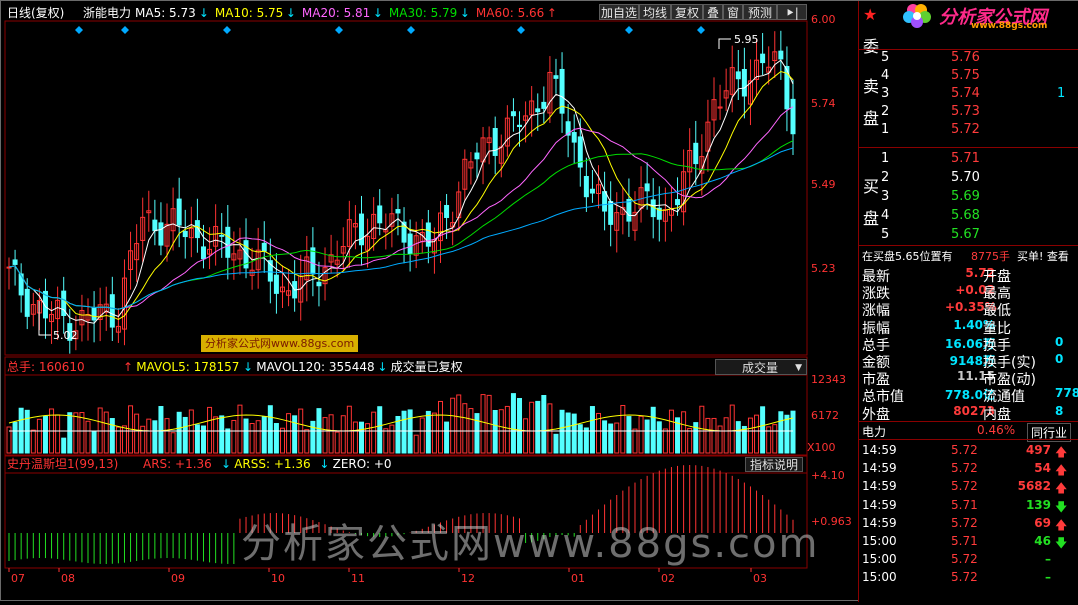  What do you see at coordinates (990, 256) in the screenshot?
I see `notice-amount: 8775手` at bounding box center [990, 256].